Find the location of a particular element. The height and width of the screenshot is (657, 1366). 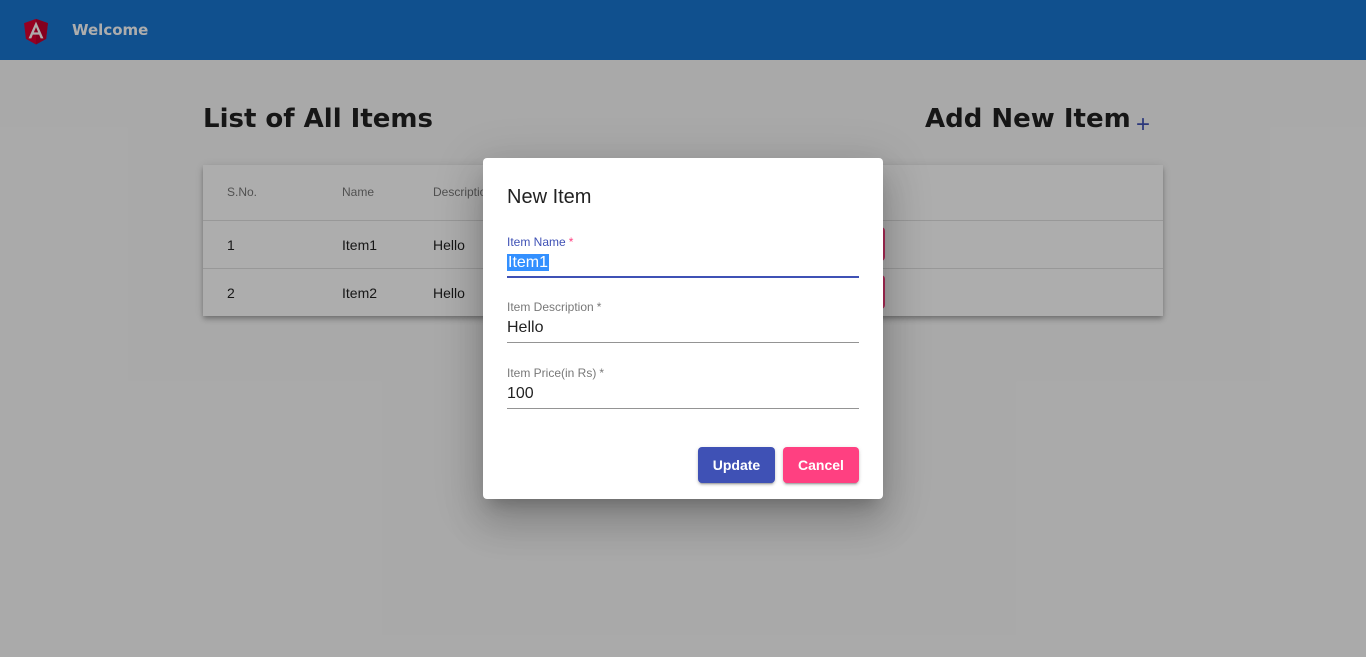

update-button: Update is located at coordinates (736, 465).